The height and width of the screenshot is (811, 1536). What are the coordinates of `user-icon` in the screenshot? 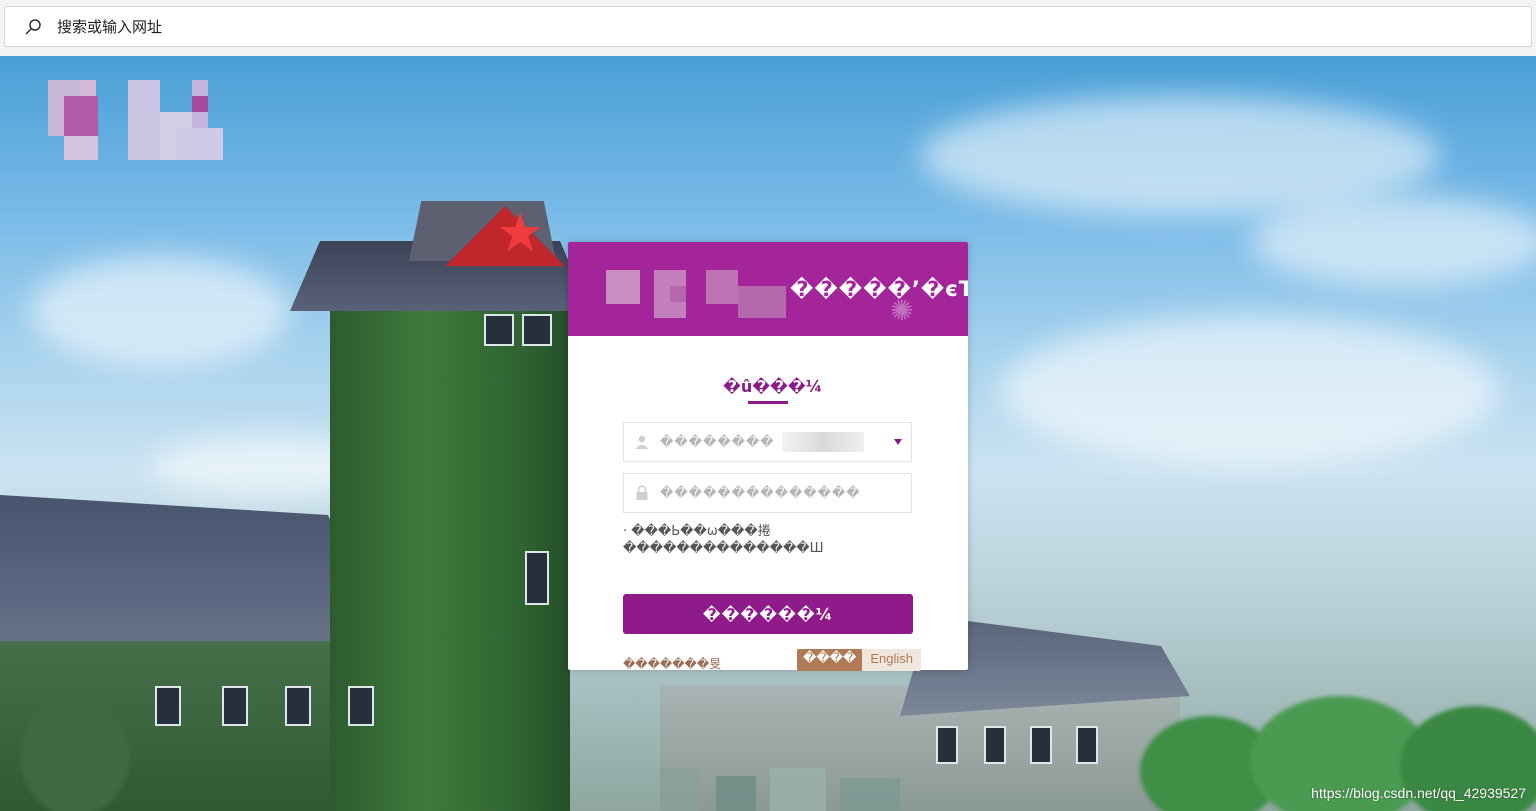 It's located at (642, 442).